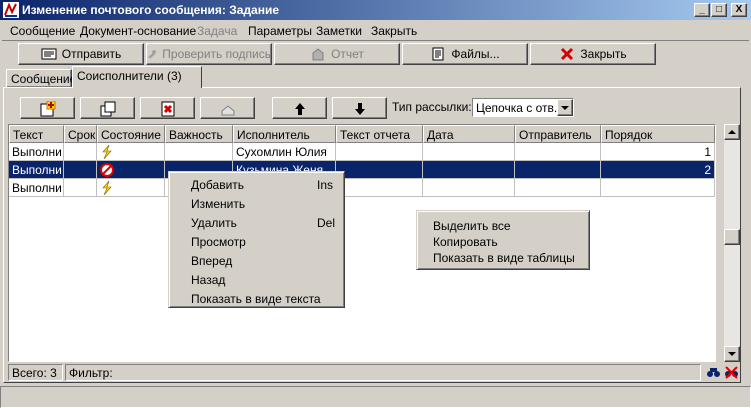  I want to click on menu-close: Закрыть, so click(394, 31).